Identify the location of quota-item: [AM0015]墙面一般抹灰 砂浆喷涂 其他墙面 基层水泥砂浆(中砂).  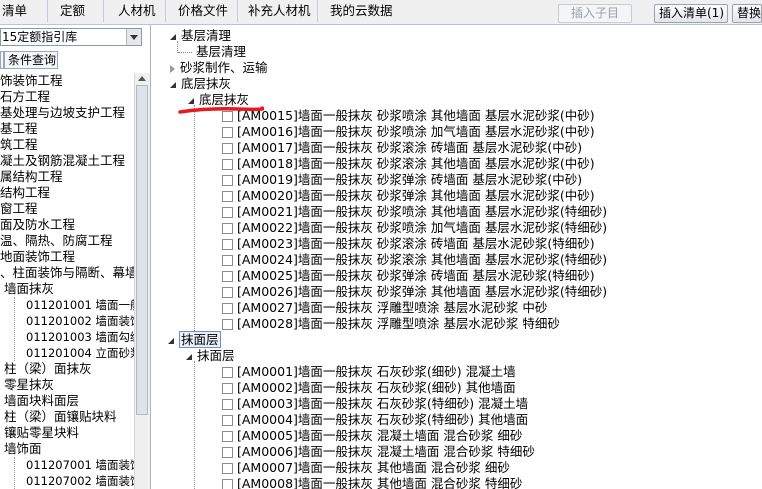
(408, 116).